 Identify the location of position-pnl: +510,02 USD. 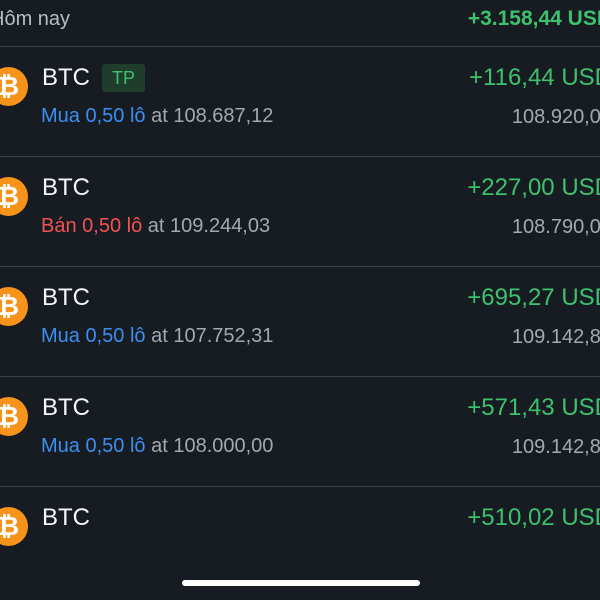
(533, 517).